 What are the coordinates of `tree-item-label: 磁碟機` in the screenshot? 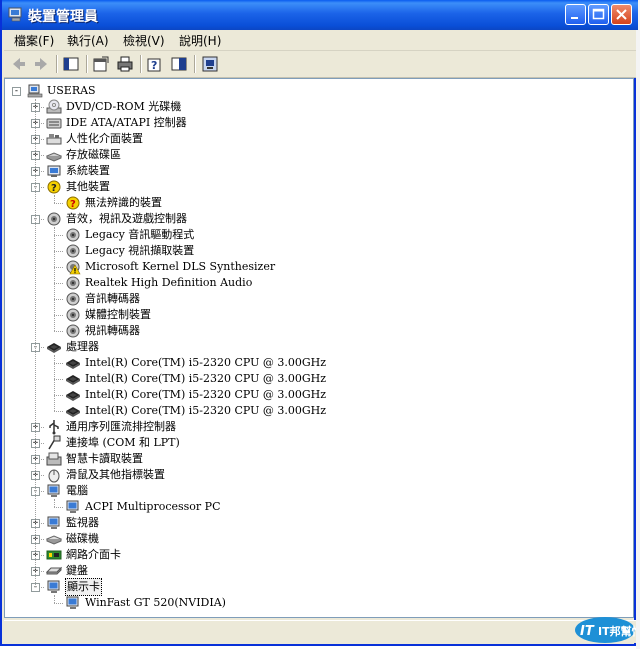 It's located at (82, 538).